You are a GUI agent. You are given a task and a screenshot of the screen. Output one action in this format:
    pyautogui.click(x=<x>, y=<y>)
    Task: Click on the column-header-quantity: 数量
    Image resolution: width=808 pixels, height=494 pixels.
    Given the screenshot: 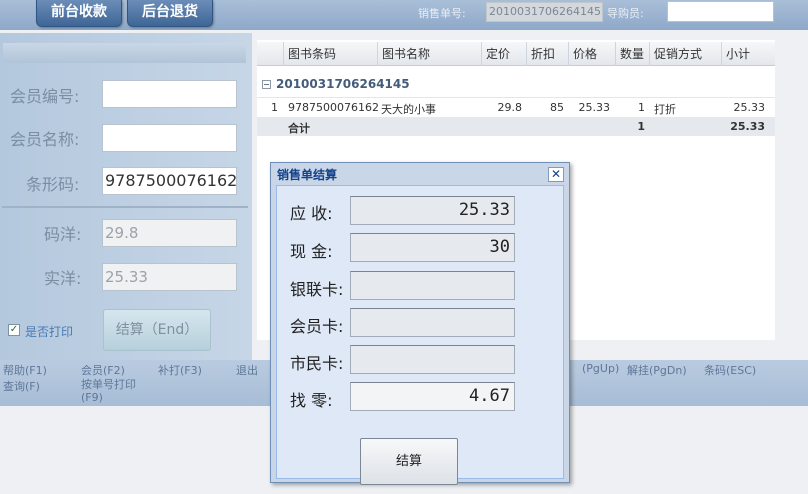 What is the action you would take?
    pyautogui.click(x=632, y=54)
    